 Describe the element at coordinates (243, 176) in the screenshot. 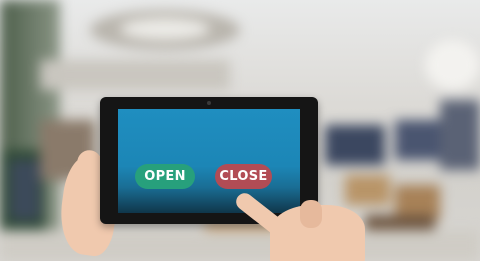

I see `close-button: CLOSE` at that location.